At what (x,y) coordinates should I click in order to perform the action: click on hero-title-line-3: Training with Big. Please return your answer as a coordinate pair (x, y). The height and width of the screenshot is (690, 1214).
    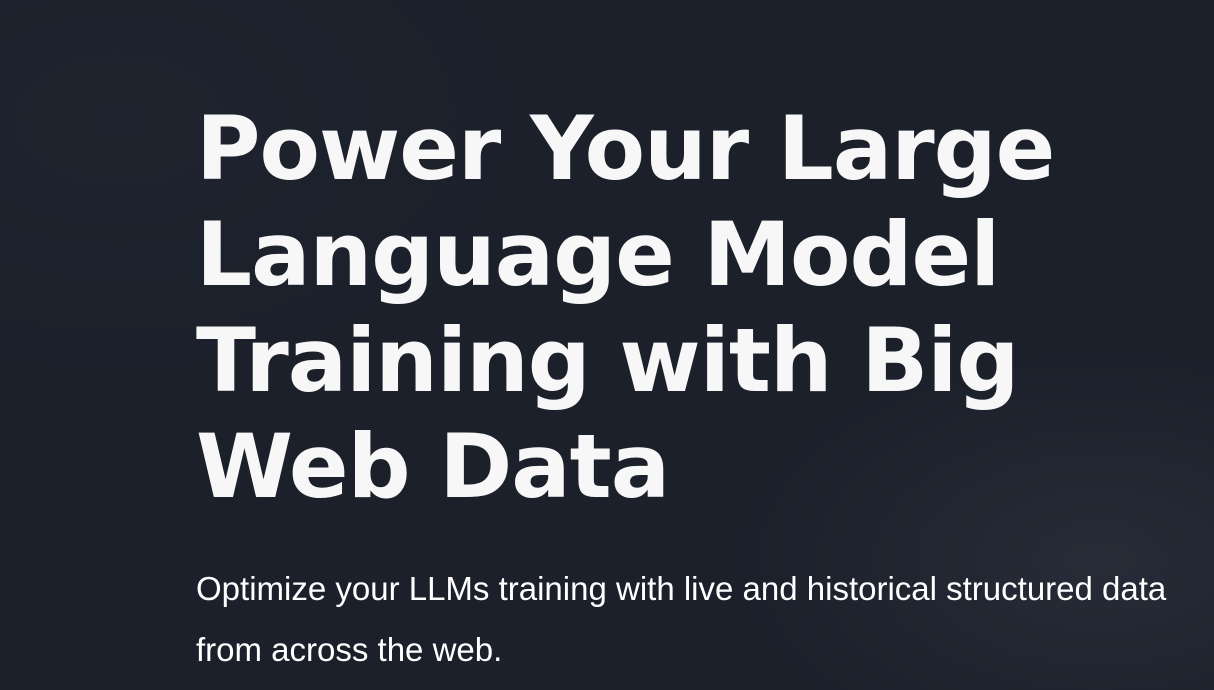
    Looking at the image, I should click on (607, 360).